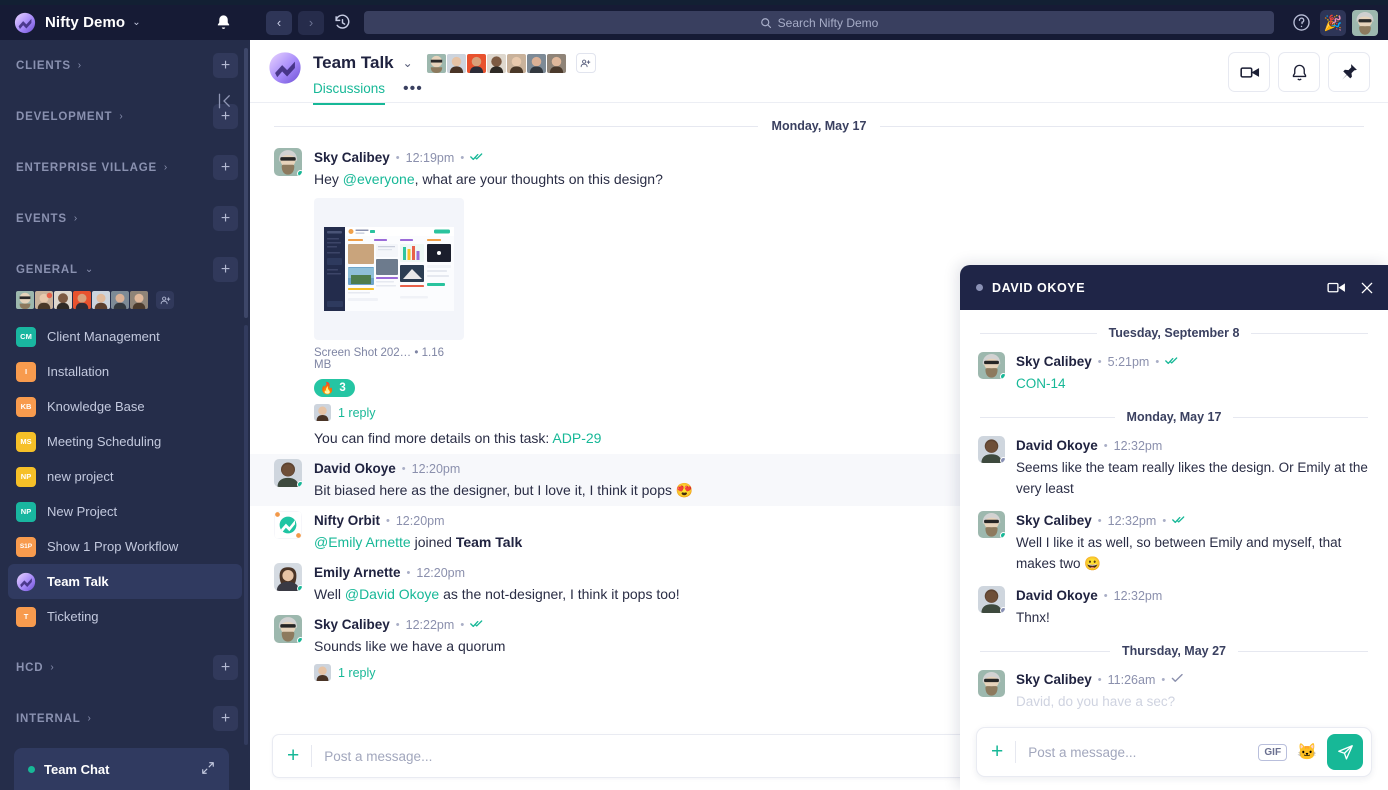  Describe the element at coordinates (125, 336) in the screenshot. I see `sidebar-item-client-management: CM Client Management` at that location.